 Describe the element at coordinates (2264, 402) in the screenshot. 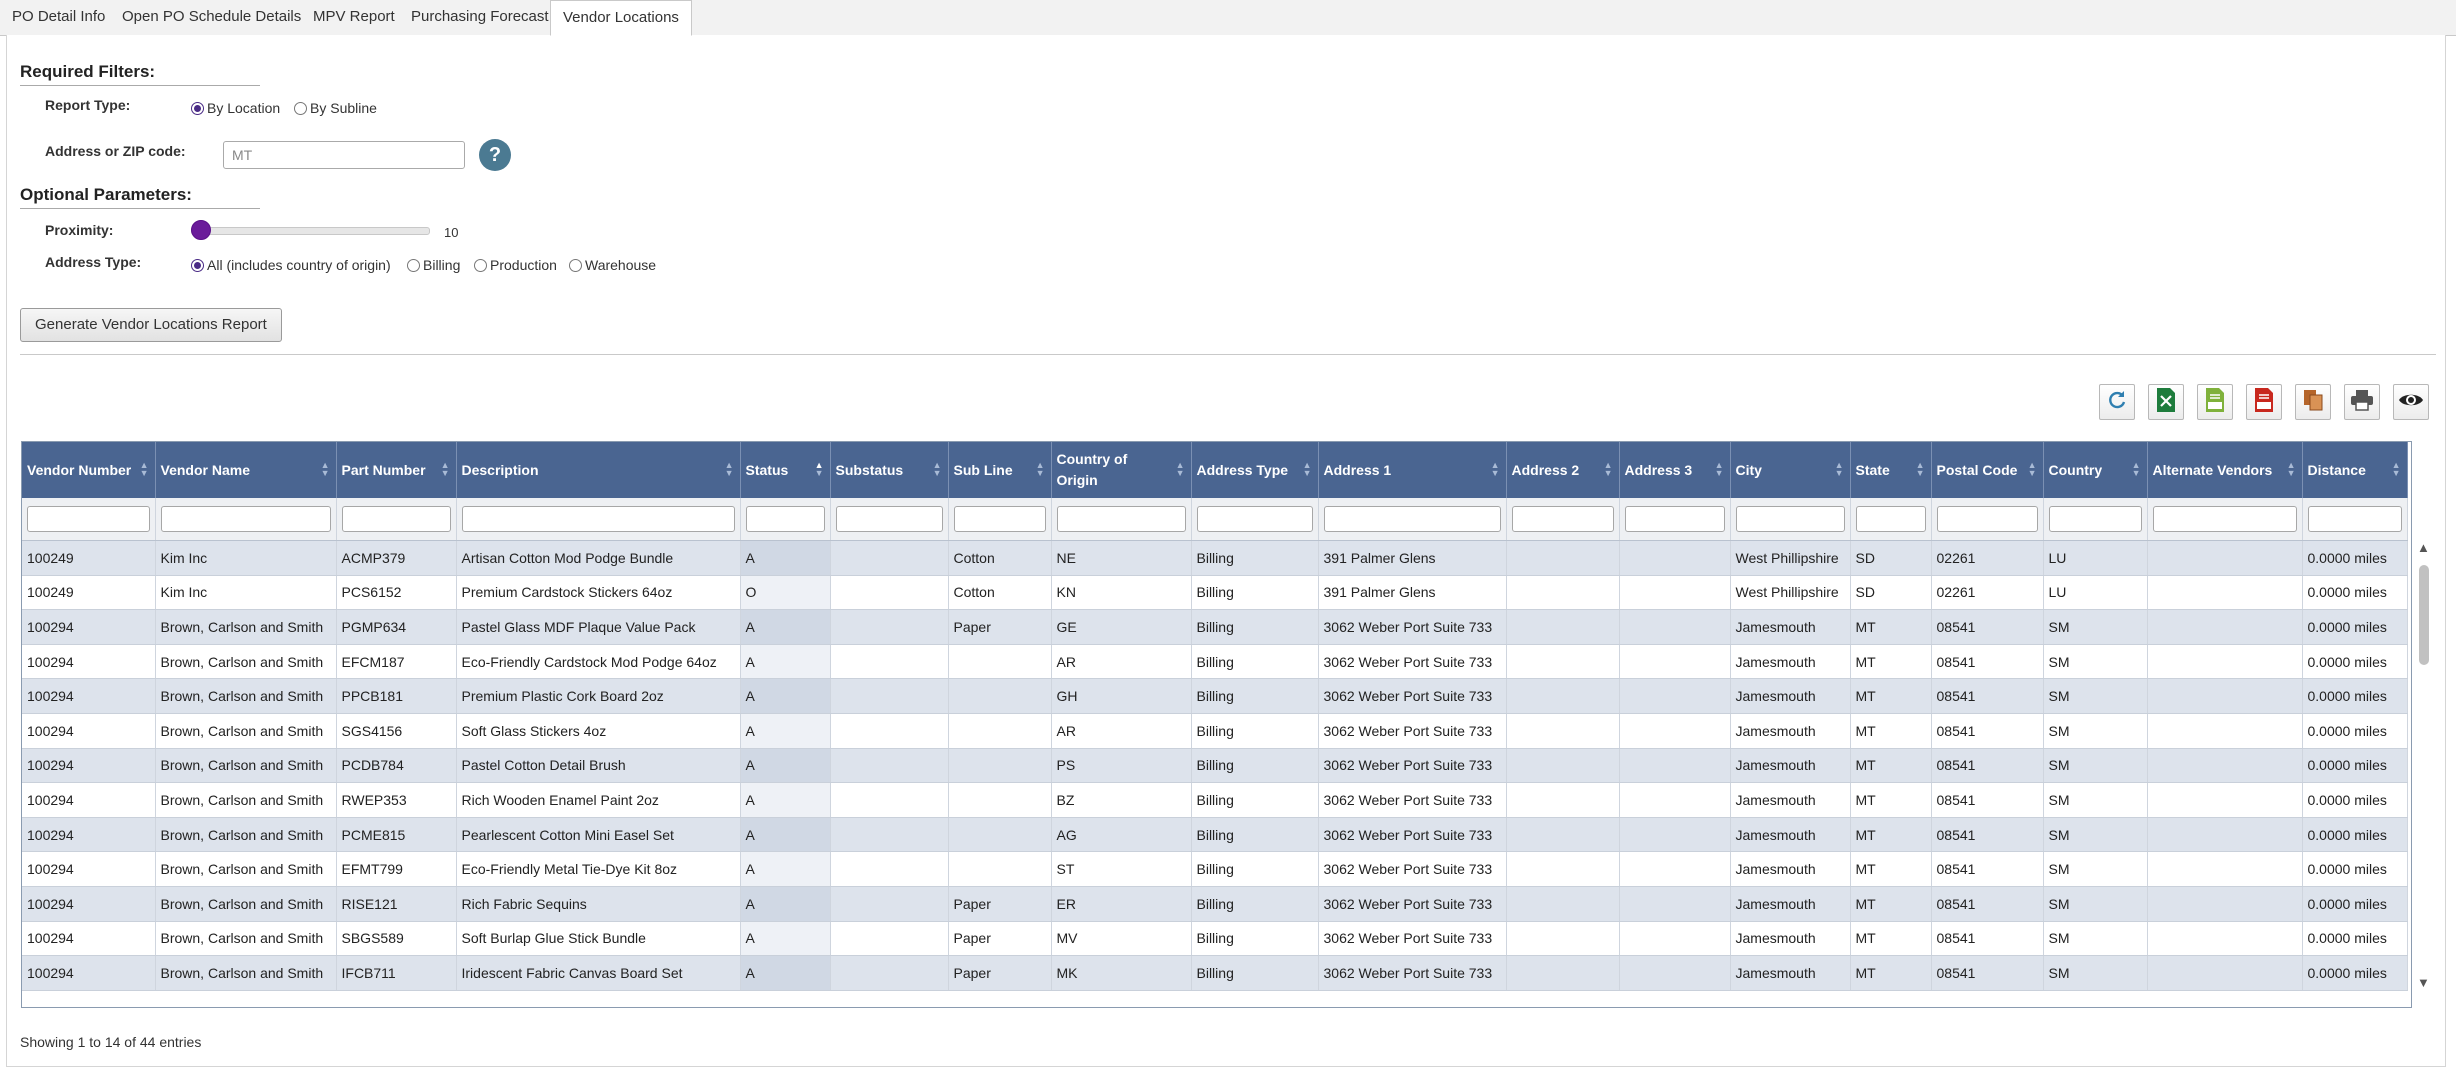

I see `pdf-export-button` at that location.